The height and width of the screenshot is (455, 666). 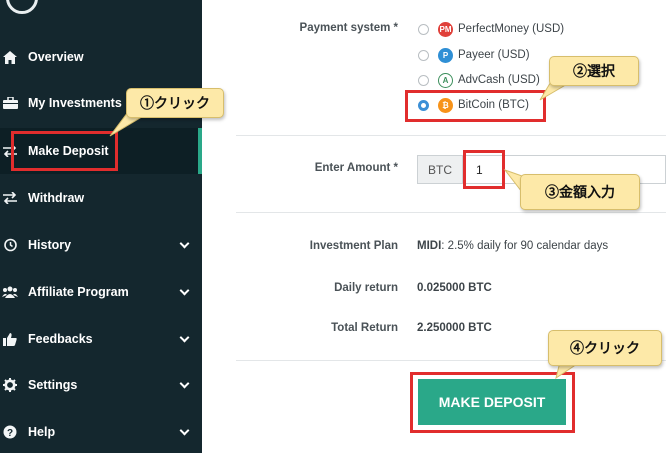 What do you see at coordinates (440, 169) in the screenshot?
I see `currency-addon: BTC` at bounding box center [440, 169].